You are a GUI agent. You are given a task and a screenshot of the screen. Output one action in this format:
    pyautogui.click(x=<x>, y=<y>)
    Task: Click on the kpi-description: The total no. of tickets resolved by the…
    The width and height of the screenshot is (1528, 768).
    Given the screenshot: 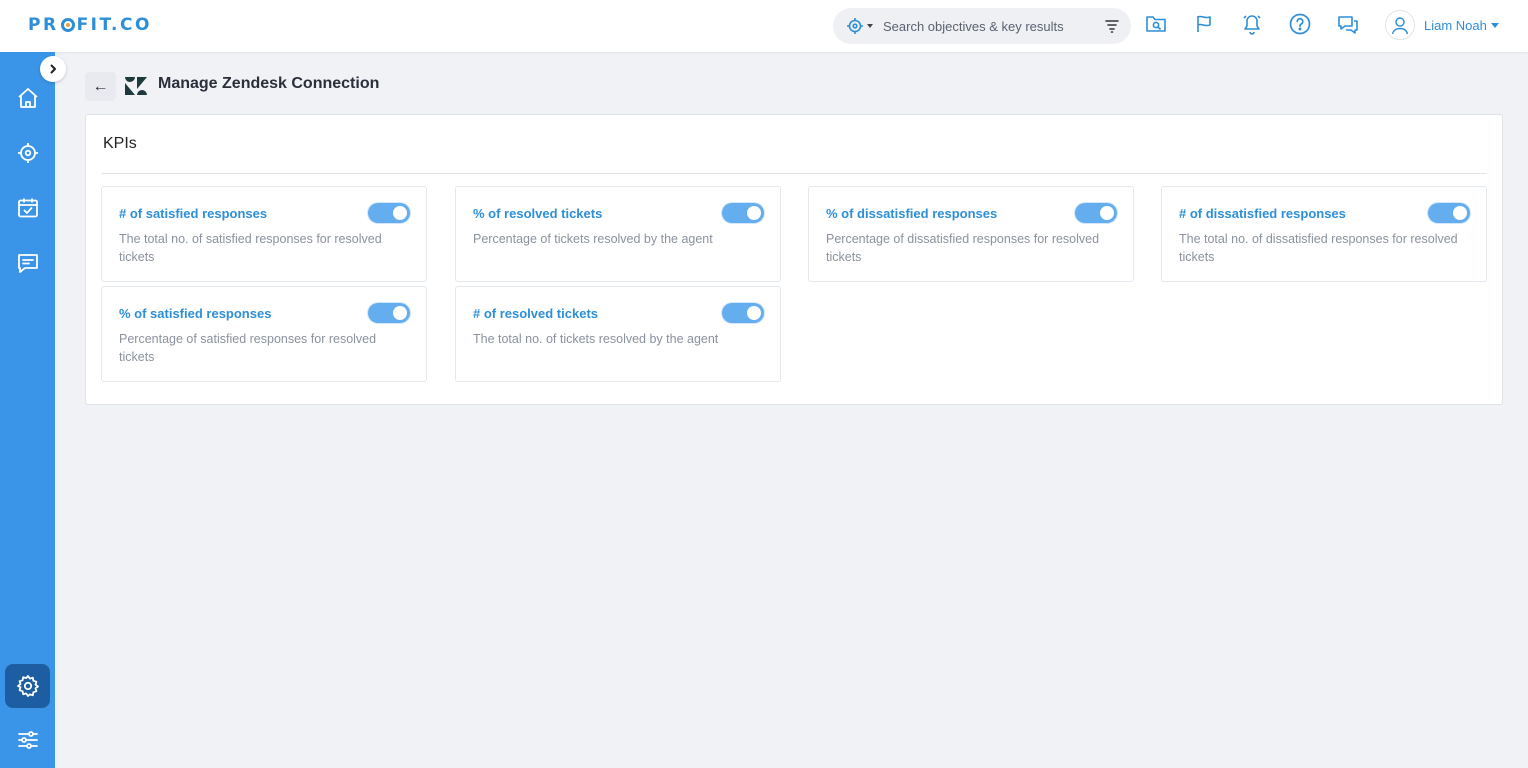 What is the action you would take?
    pyautogui.click(x=596, y=339)
    